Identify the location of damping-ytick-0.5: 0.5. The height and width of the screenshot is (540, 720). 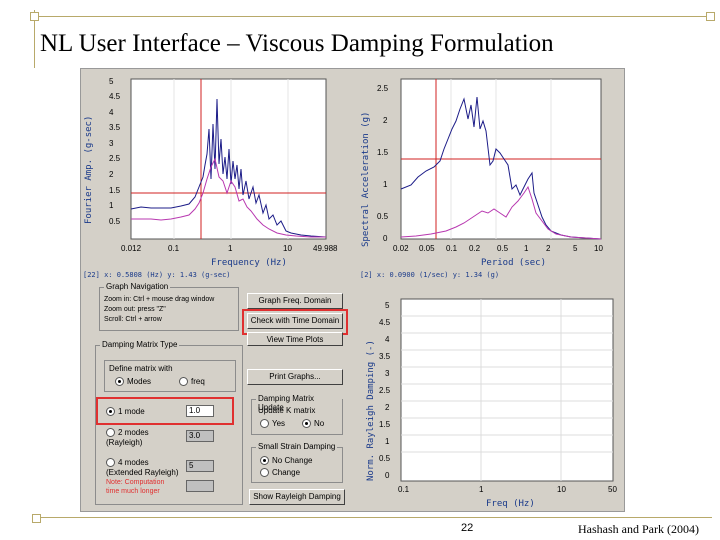
(385, 458).